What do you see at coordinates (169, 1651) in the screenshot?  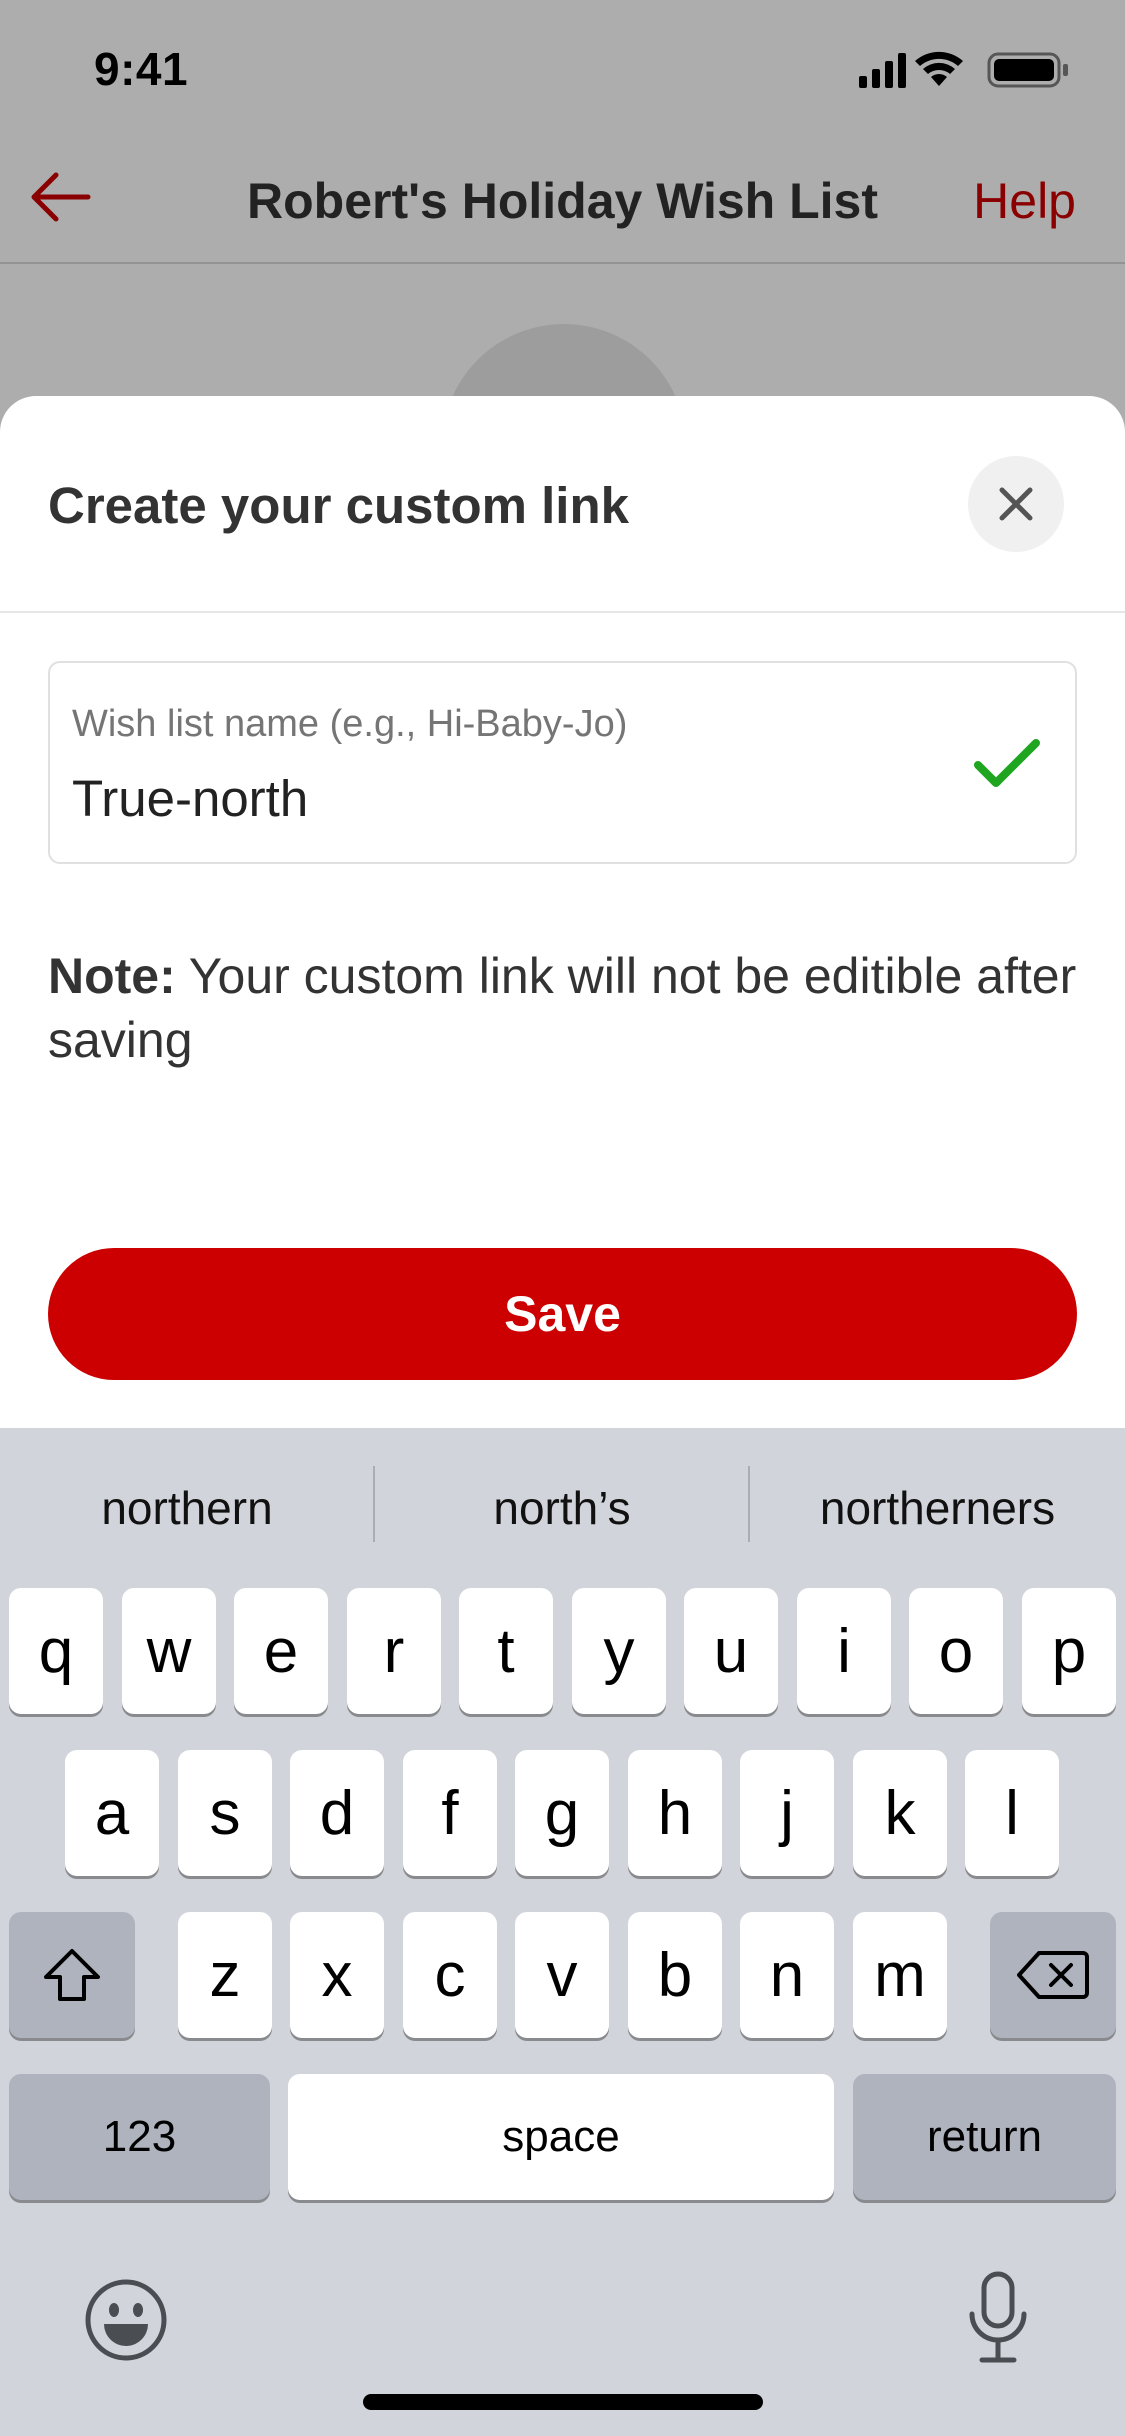 I see `key-w: w` at bounding box center [169, 1651].